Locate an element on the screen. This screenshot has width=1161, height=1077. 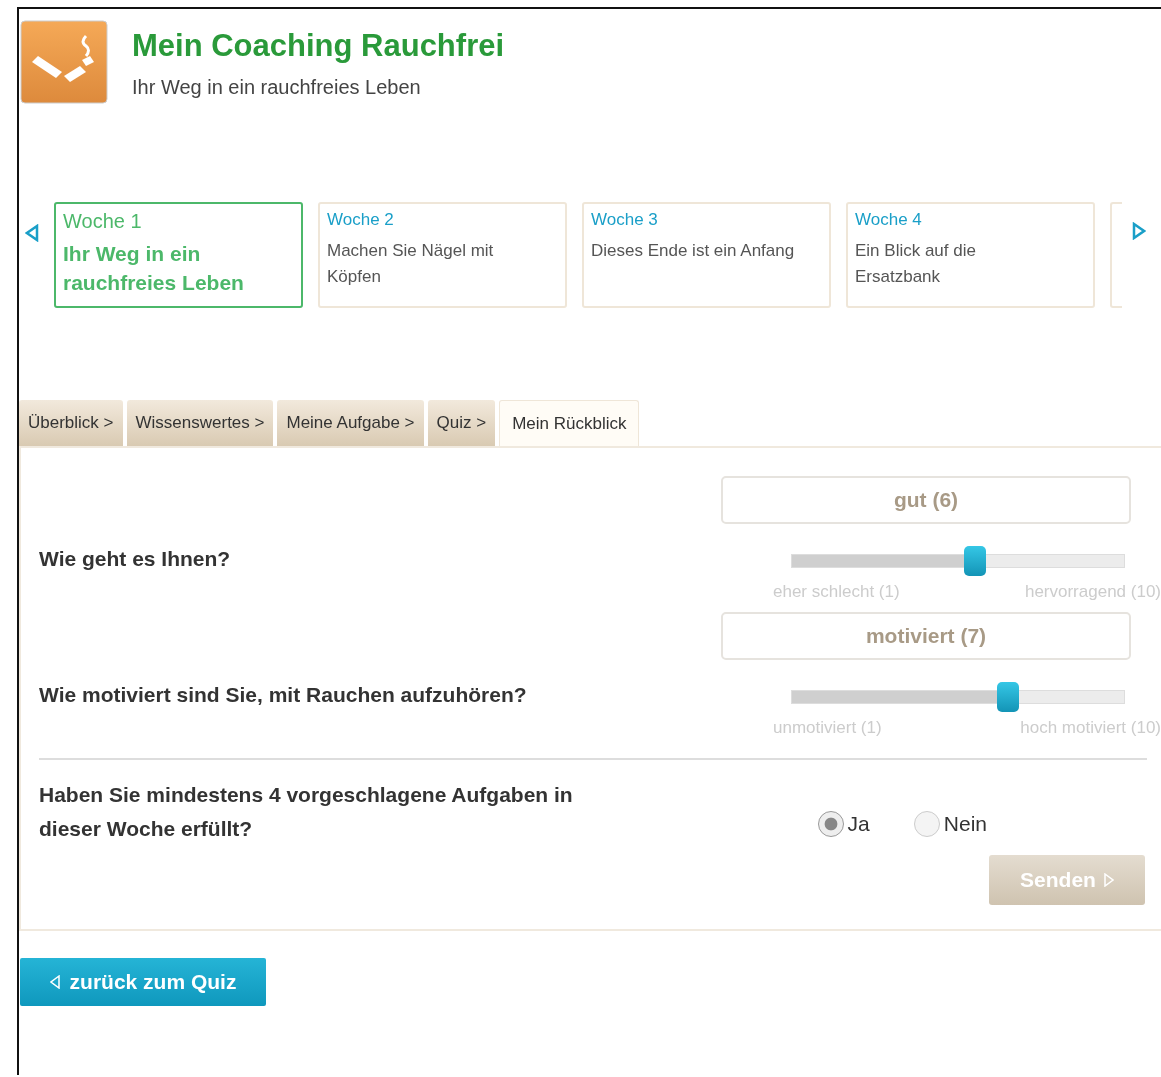
tab: Quiz > is located at coordinates (461, 423).